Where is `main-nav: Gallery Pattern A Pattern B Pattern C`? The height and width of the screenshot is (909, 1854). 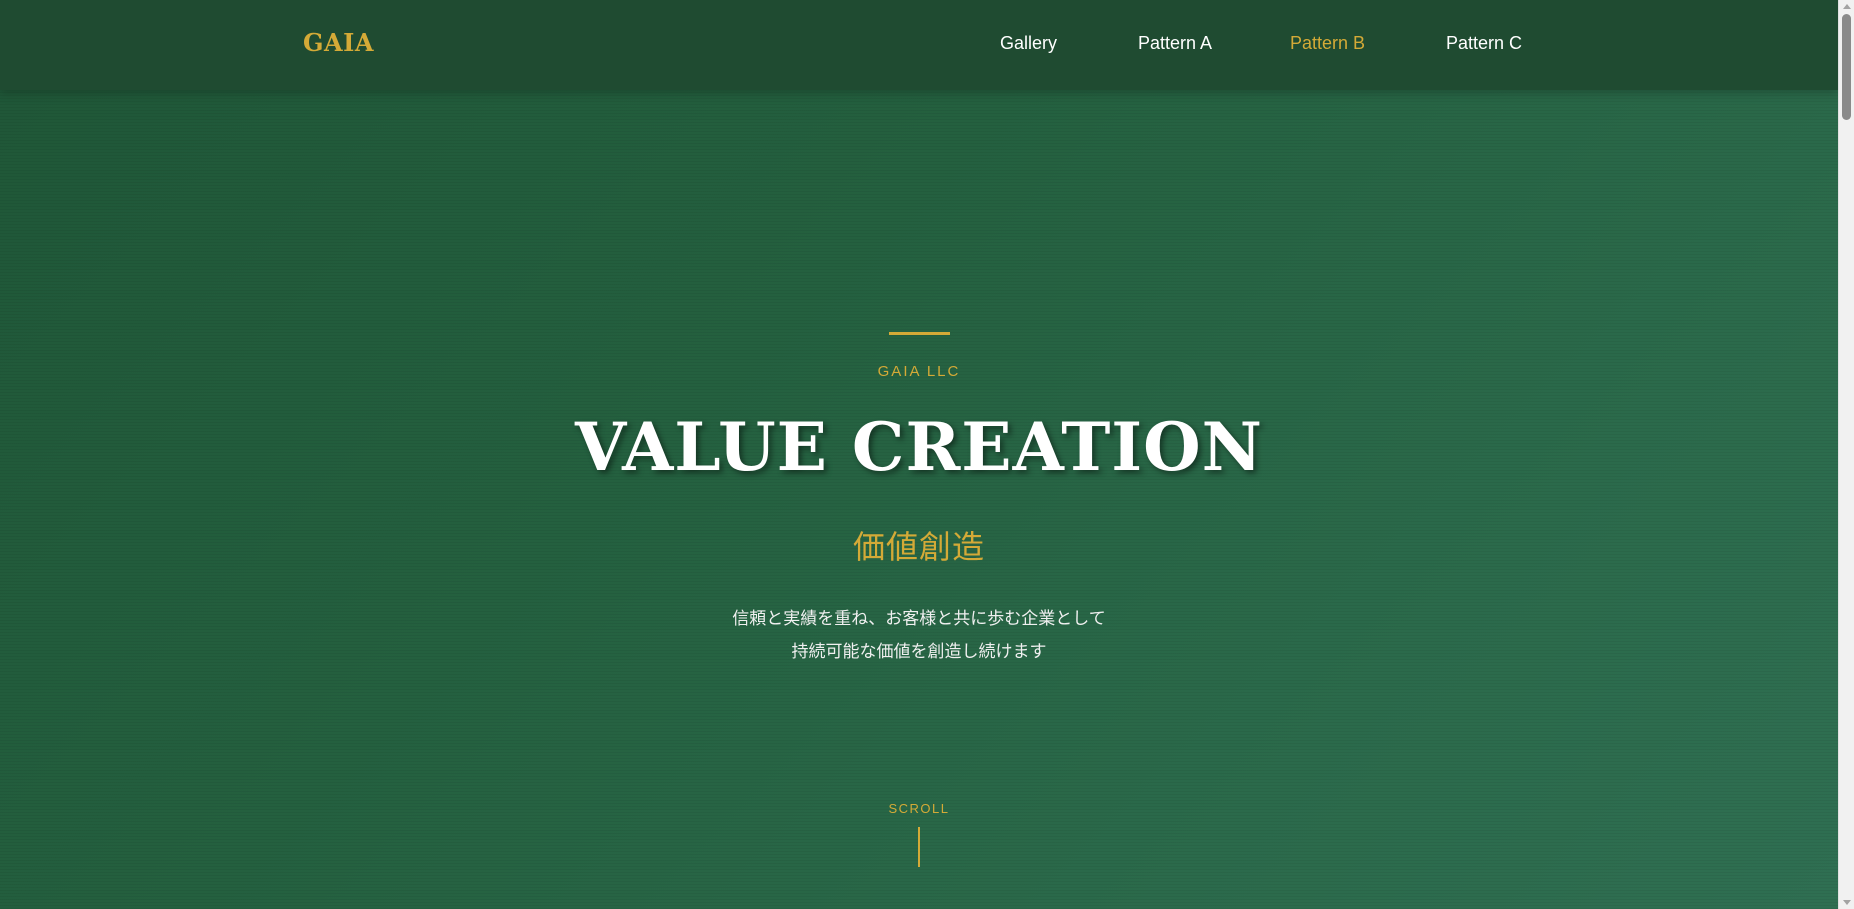 main-nav: Gallery Pattern A Pattern B Pattern C is located at coordinates (919, 45).